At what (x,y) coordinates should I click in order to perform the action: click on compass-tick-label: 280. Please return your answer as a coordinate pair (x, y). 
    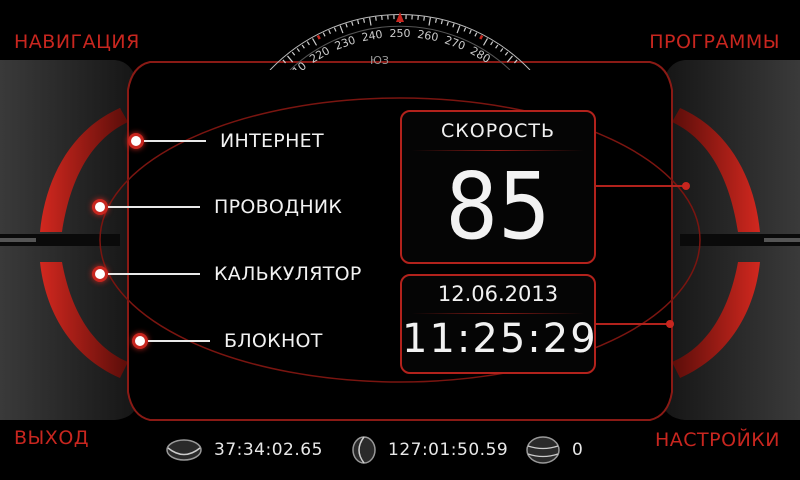
    Looking at the image, I should click on (480, 55).